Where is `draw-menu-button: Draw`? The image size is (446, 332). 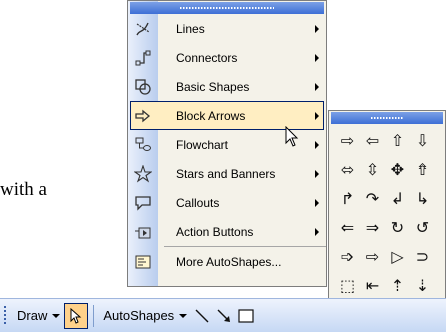 draw-menu-button: Draw is located at coordinates (38, 316).